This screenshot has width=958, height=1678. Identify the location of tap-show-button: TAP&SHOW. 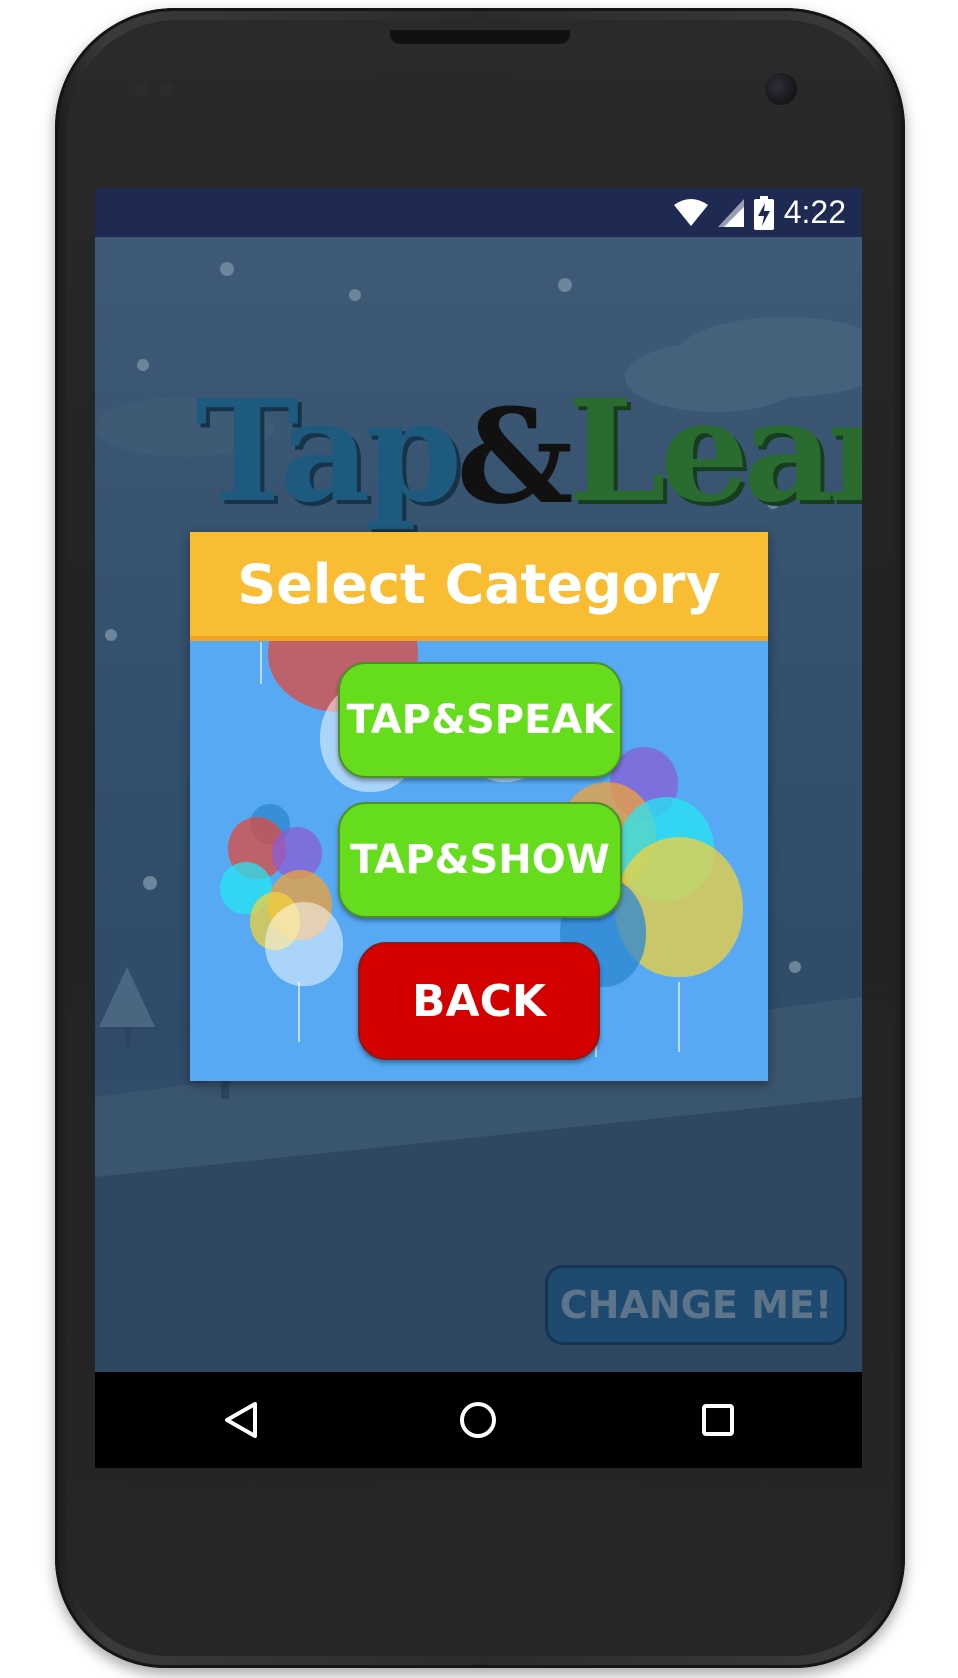
(480, 860).